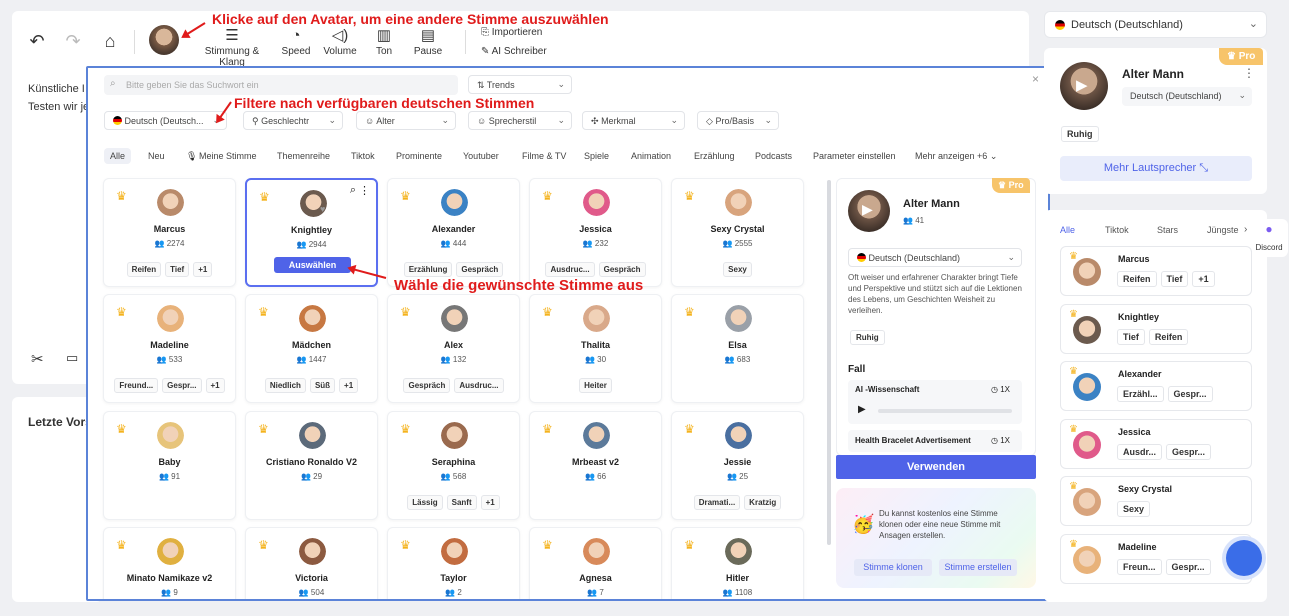  I want to click on filter-style: ☺ Sprecherstil ⌄, so click(520, 120).